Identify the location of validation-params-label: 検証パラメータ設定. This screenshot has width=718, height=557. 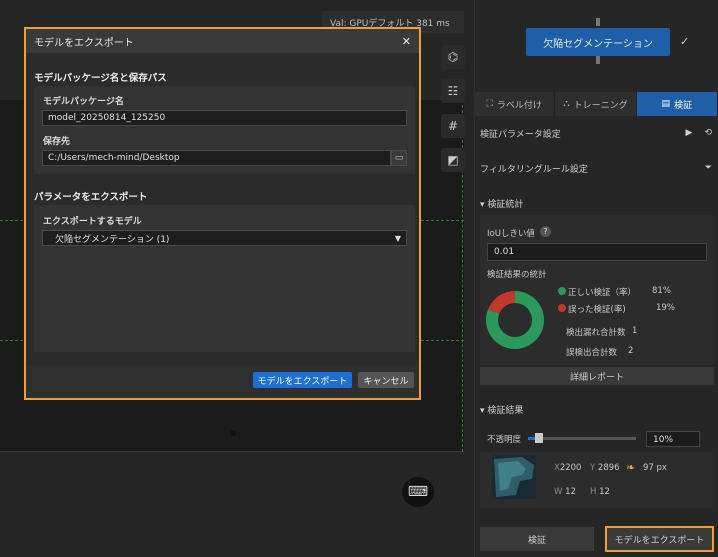
(520, 134).